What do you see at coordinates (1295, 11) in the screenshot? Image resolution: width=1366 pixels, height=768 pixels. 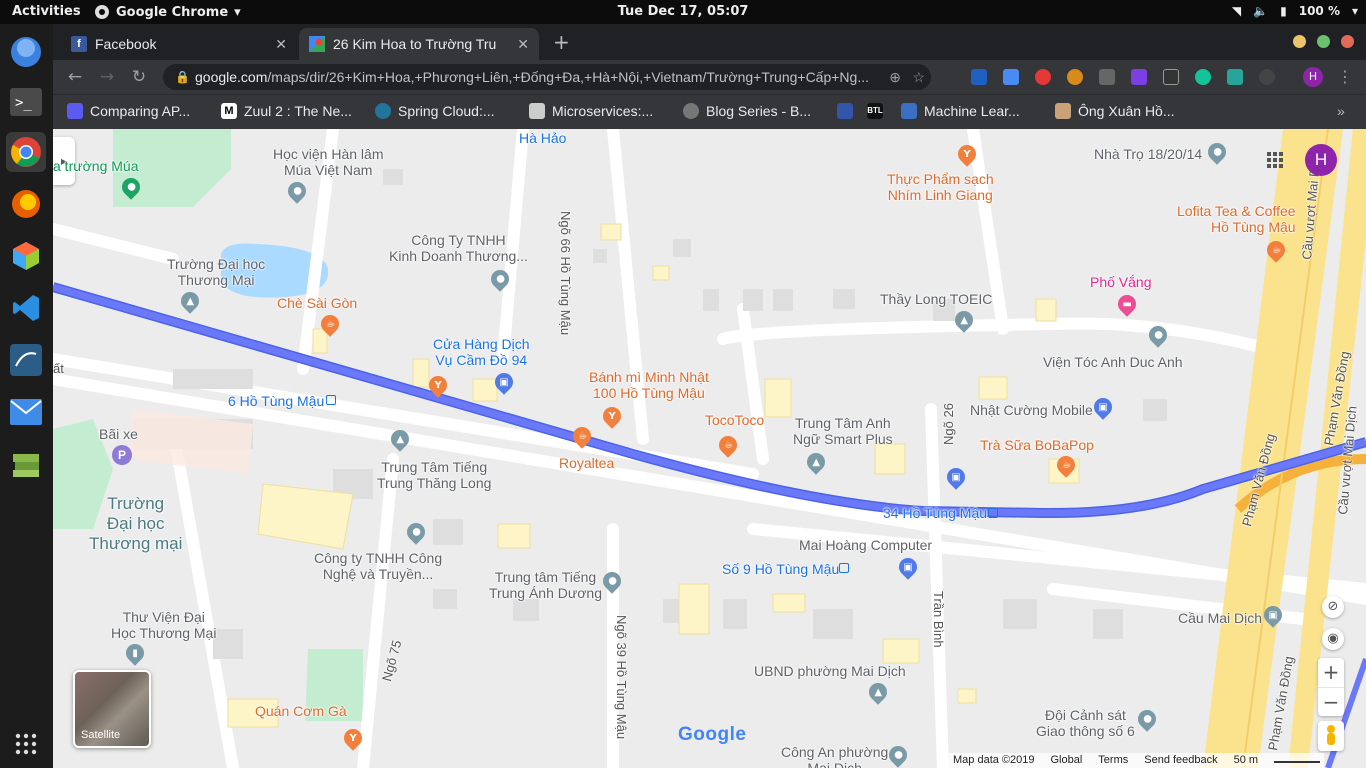 I see `system-tray: ◥ 🔈 ▮ 100 % ▾` at bounding box center [1295, 11].